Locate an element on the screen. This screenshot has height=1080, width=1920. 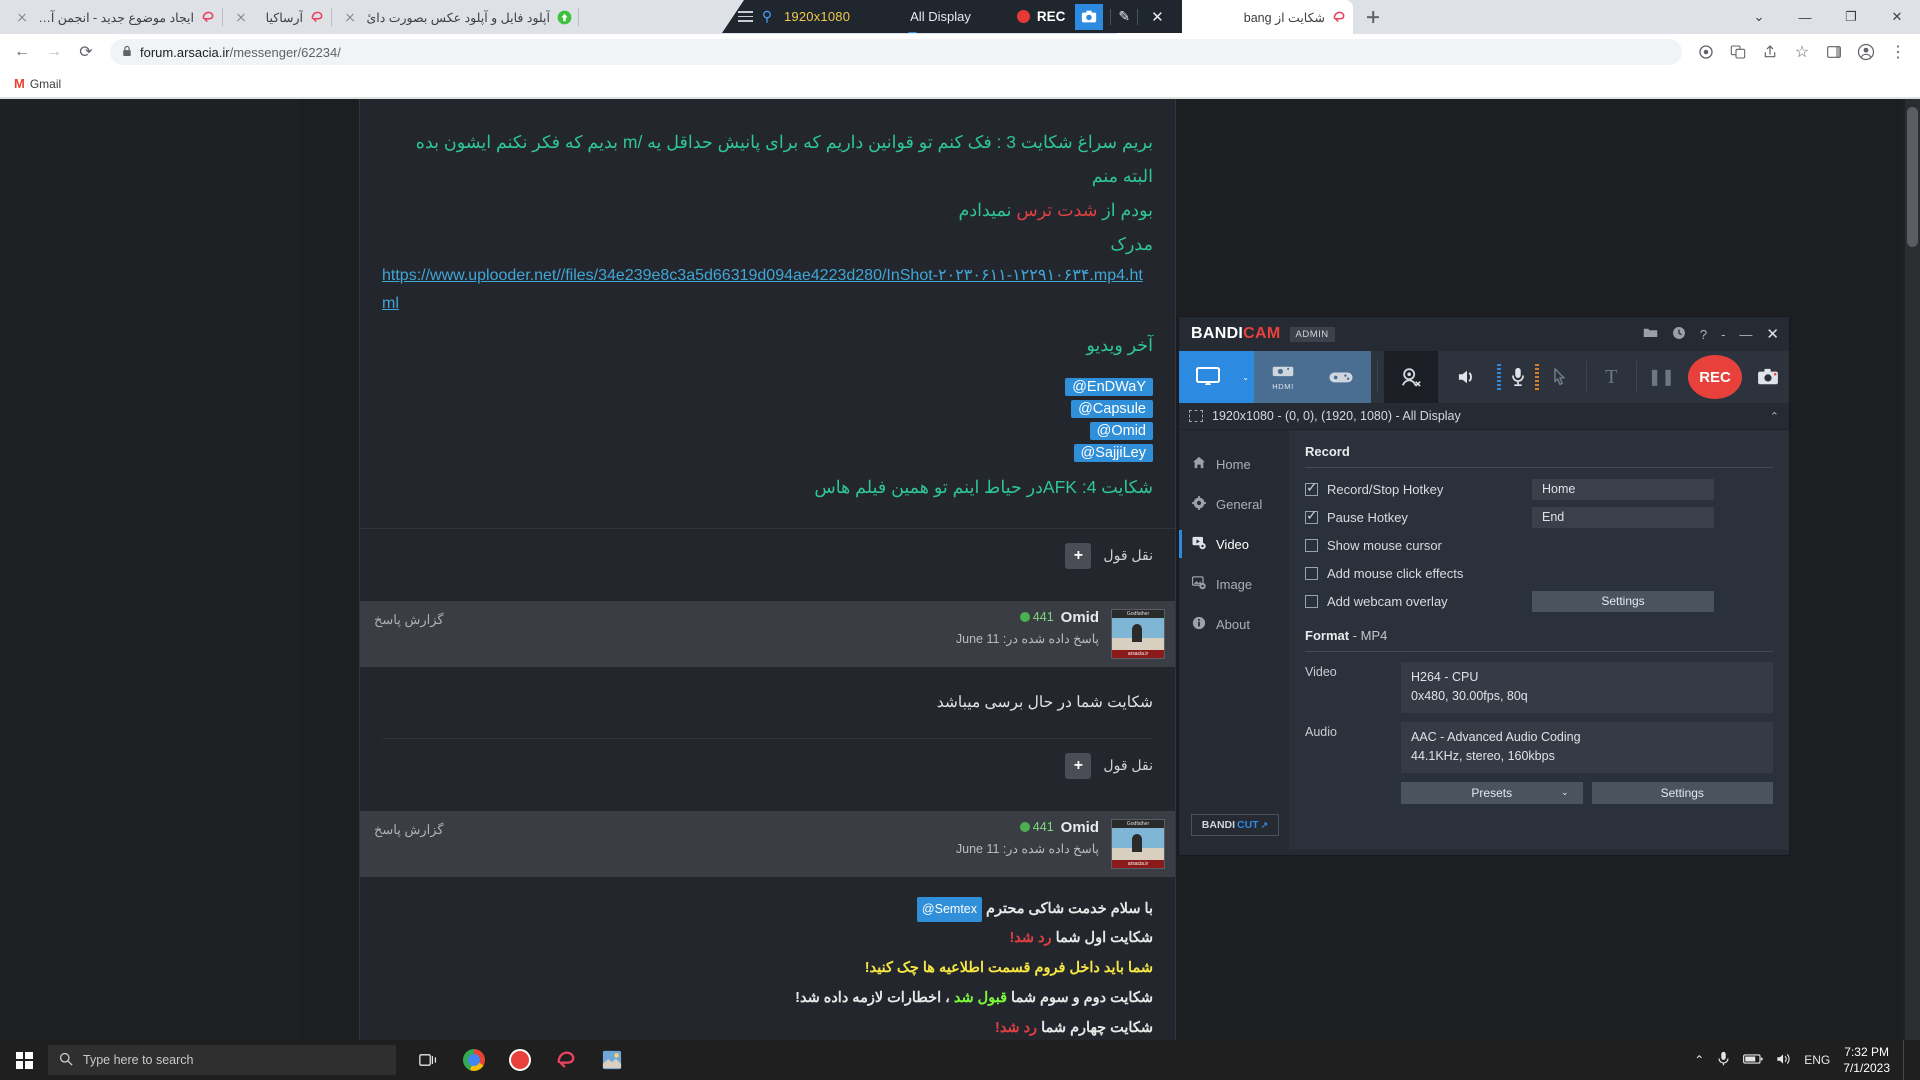
arsacia-app-icon is located at coordinates (566, 1060).